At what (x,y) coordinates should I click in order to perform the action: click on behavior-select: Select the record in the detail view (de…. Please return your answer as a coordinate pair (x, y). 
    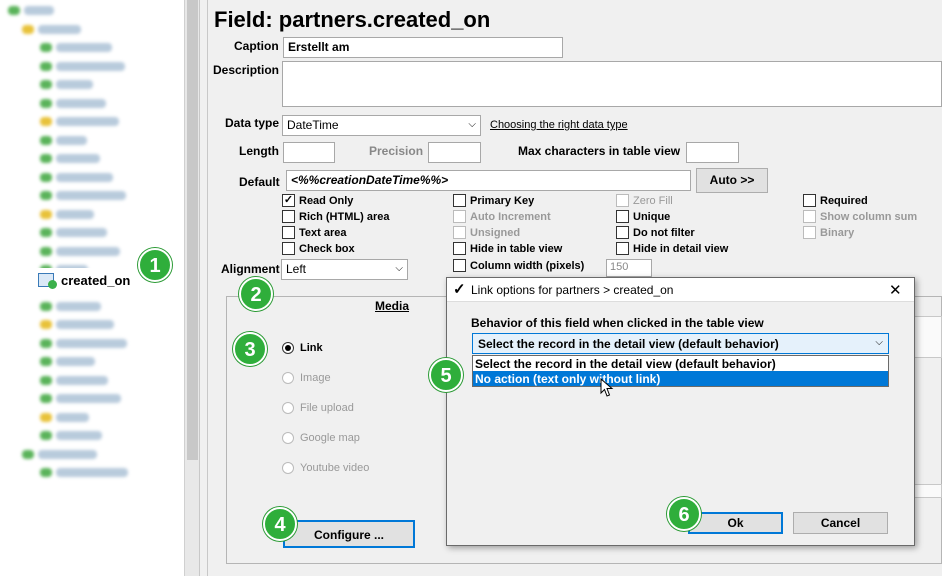
    Looking at the image, I should click on (680, 343).